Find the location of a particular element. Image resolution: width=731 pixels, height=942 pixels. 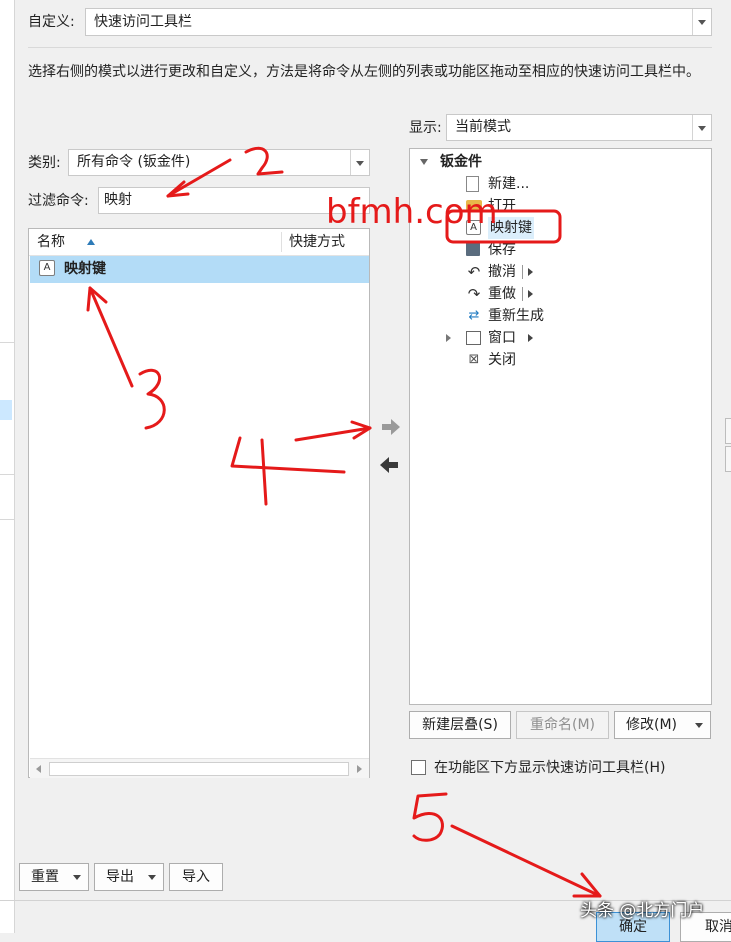

list-item-label: 映射键 is located at coordinates (85, 269).